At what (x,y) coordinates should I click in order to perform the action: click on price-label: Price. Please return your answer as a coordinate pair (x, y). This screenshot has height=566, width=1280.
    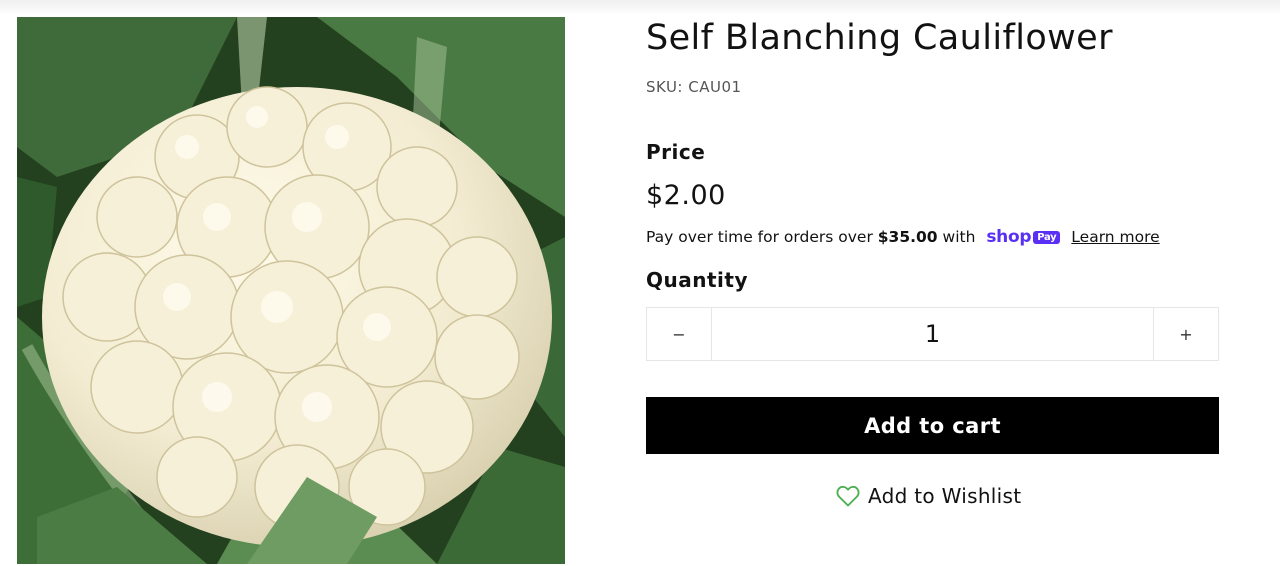
    Looking at the image, I should click on (676, 152).